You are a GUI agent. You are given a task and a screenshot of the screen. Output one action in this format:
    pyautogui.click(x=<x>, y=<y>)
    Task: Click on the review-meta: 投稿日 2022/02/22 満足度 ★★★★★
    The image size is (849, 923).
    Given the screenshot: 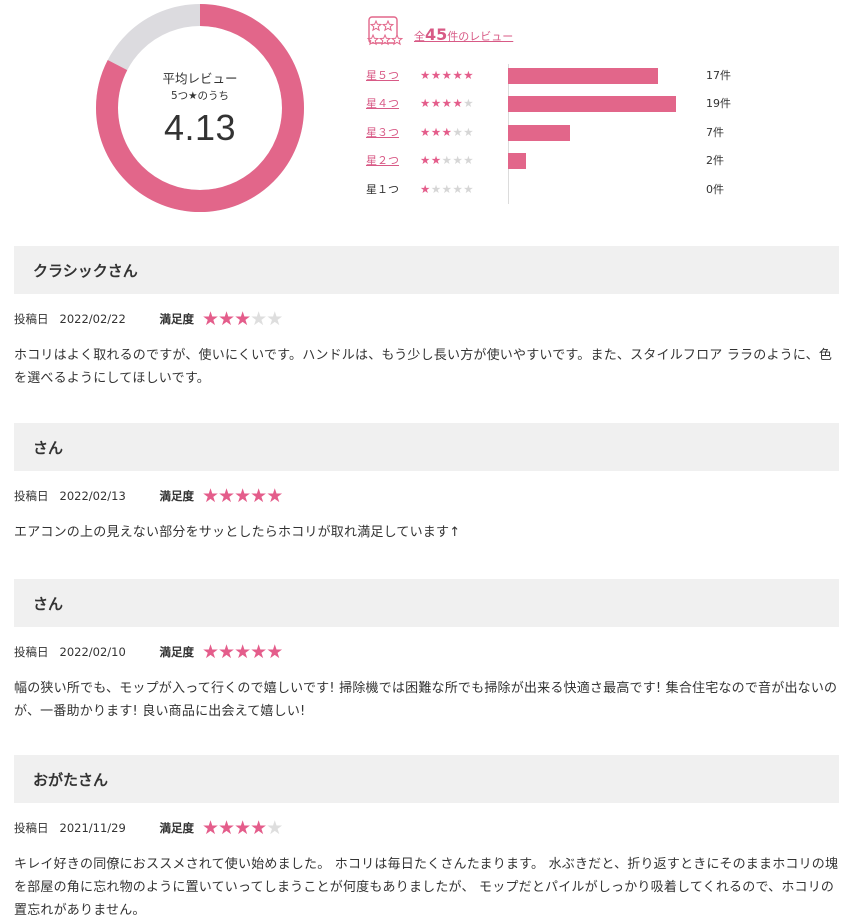 What is the action you would take?
    pyautogui.click(x=426, y=319)
    